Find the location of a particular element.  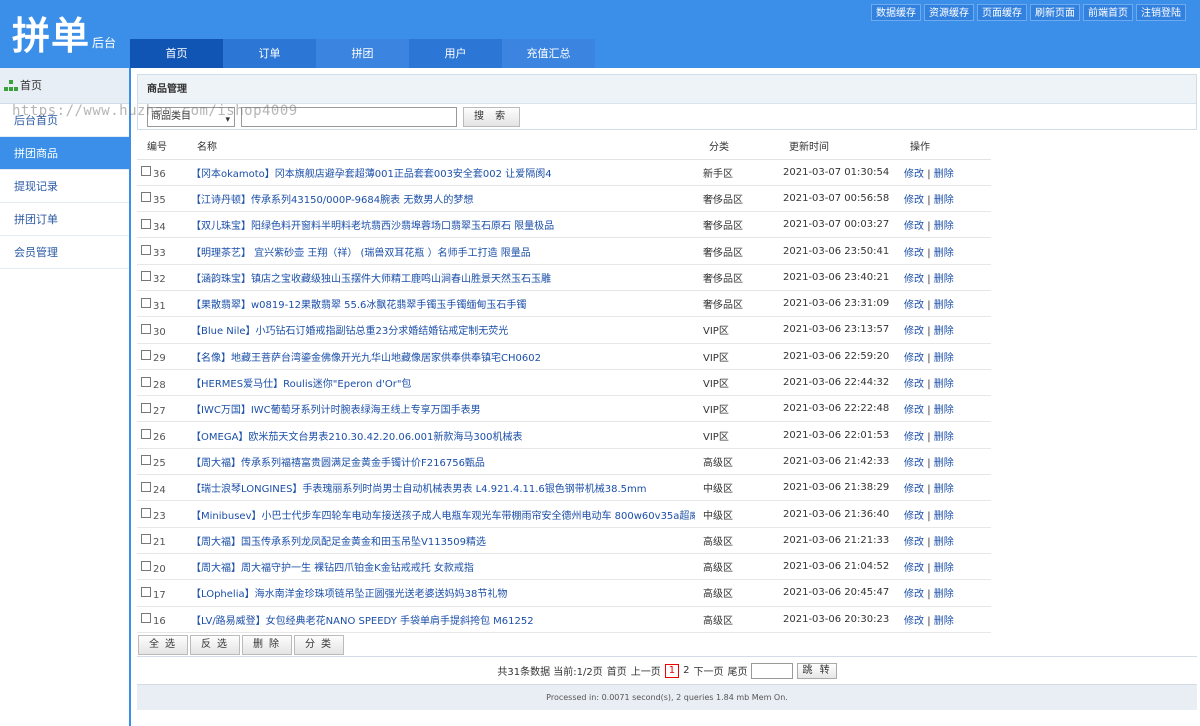

row-name-link: 【双儿珠宝】阳绿色料开窗料半明料老坑翡西沙翡埠蓉场口翡翠玉石原石 限量极品 is located at coordinates (372, 224).